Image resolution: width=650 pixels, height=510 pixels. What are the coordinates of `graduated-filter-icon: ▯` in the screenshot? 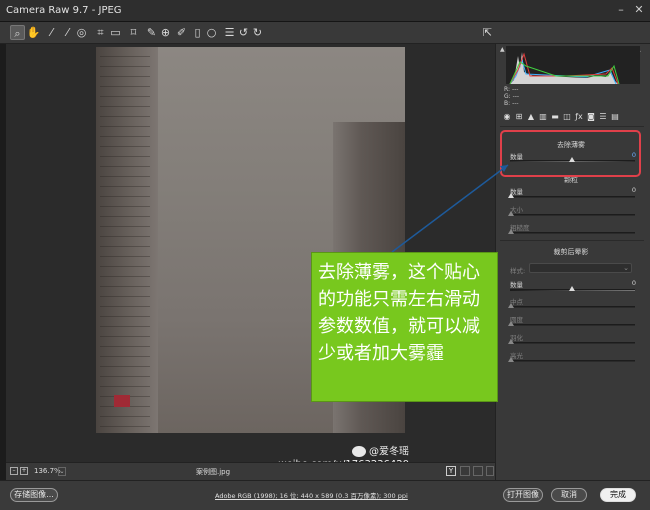 It's located at (197, 32).